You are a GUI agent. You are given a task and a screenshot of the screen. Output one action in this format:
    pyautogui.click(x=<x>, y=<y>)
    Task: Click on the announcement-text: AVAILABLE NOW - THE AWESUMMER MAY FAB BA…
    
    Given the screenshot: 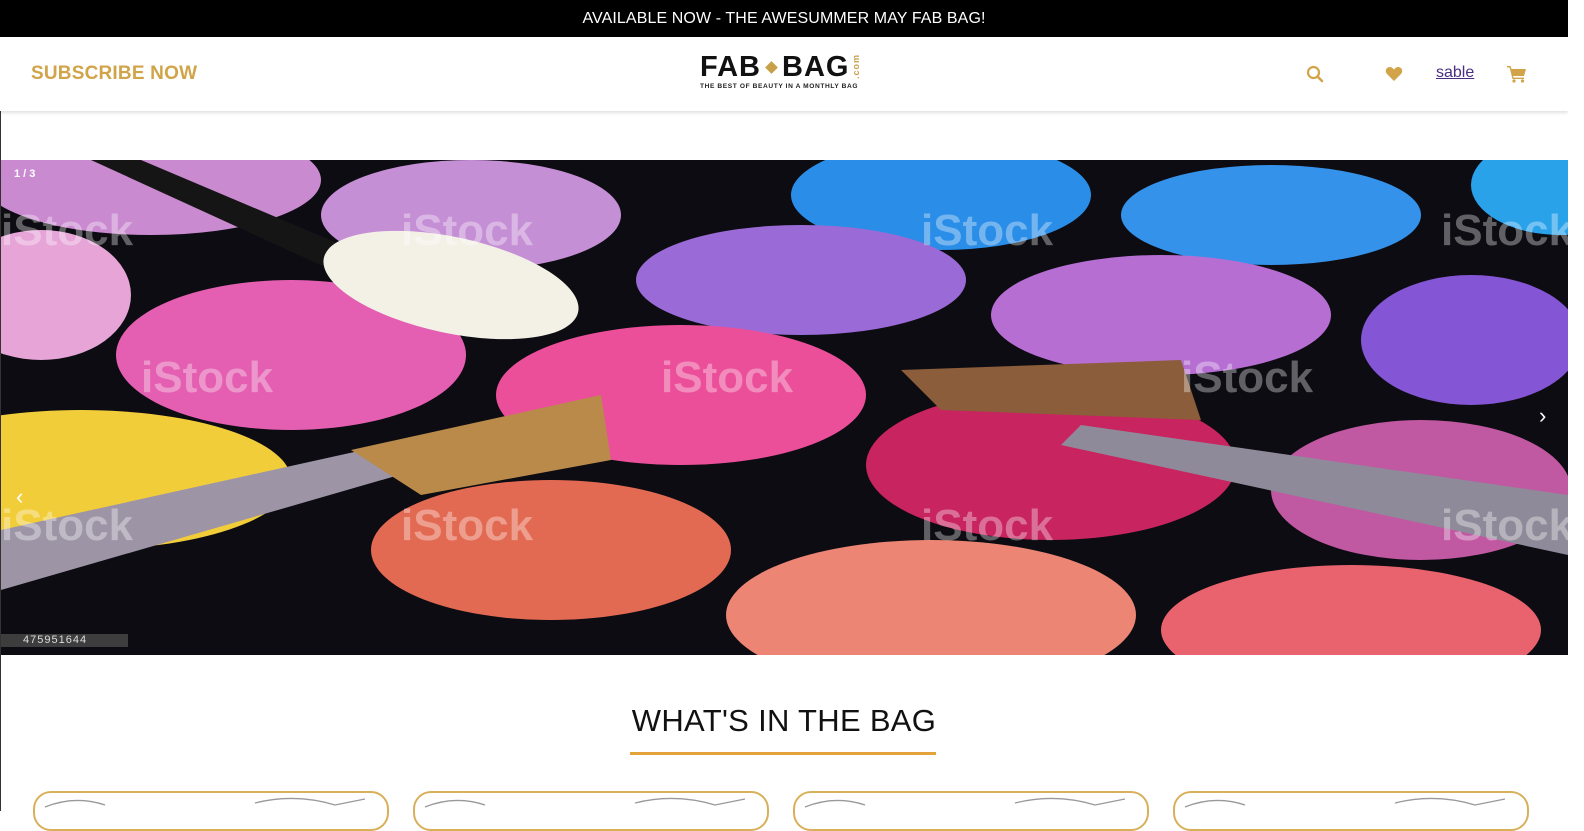 What is the action you would take?
    pyautogui.click(x=784, y=18)
    